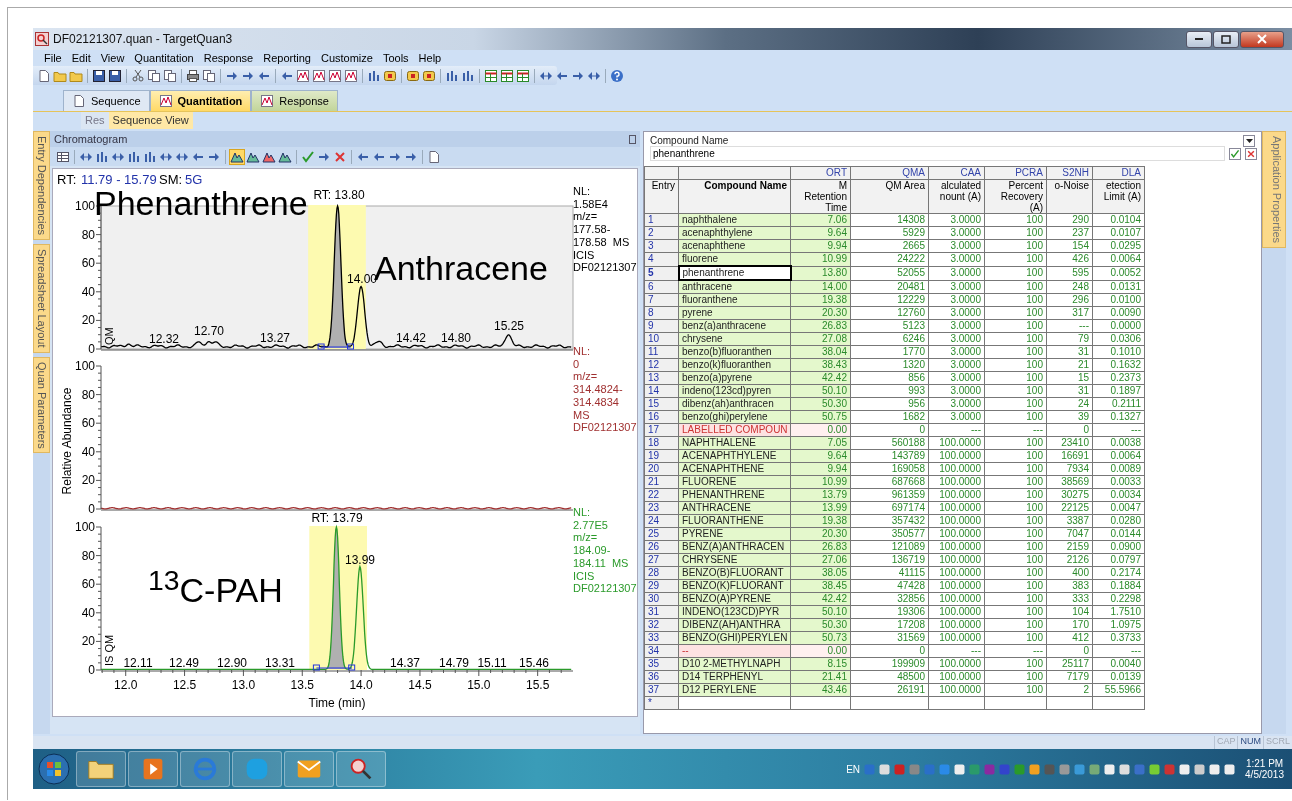  I want to click on cross-icon, so click(340, 156).